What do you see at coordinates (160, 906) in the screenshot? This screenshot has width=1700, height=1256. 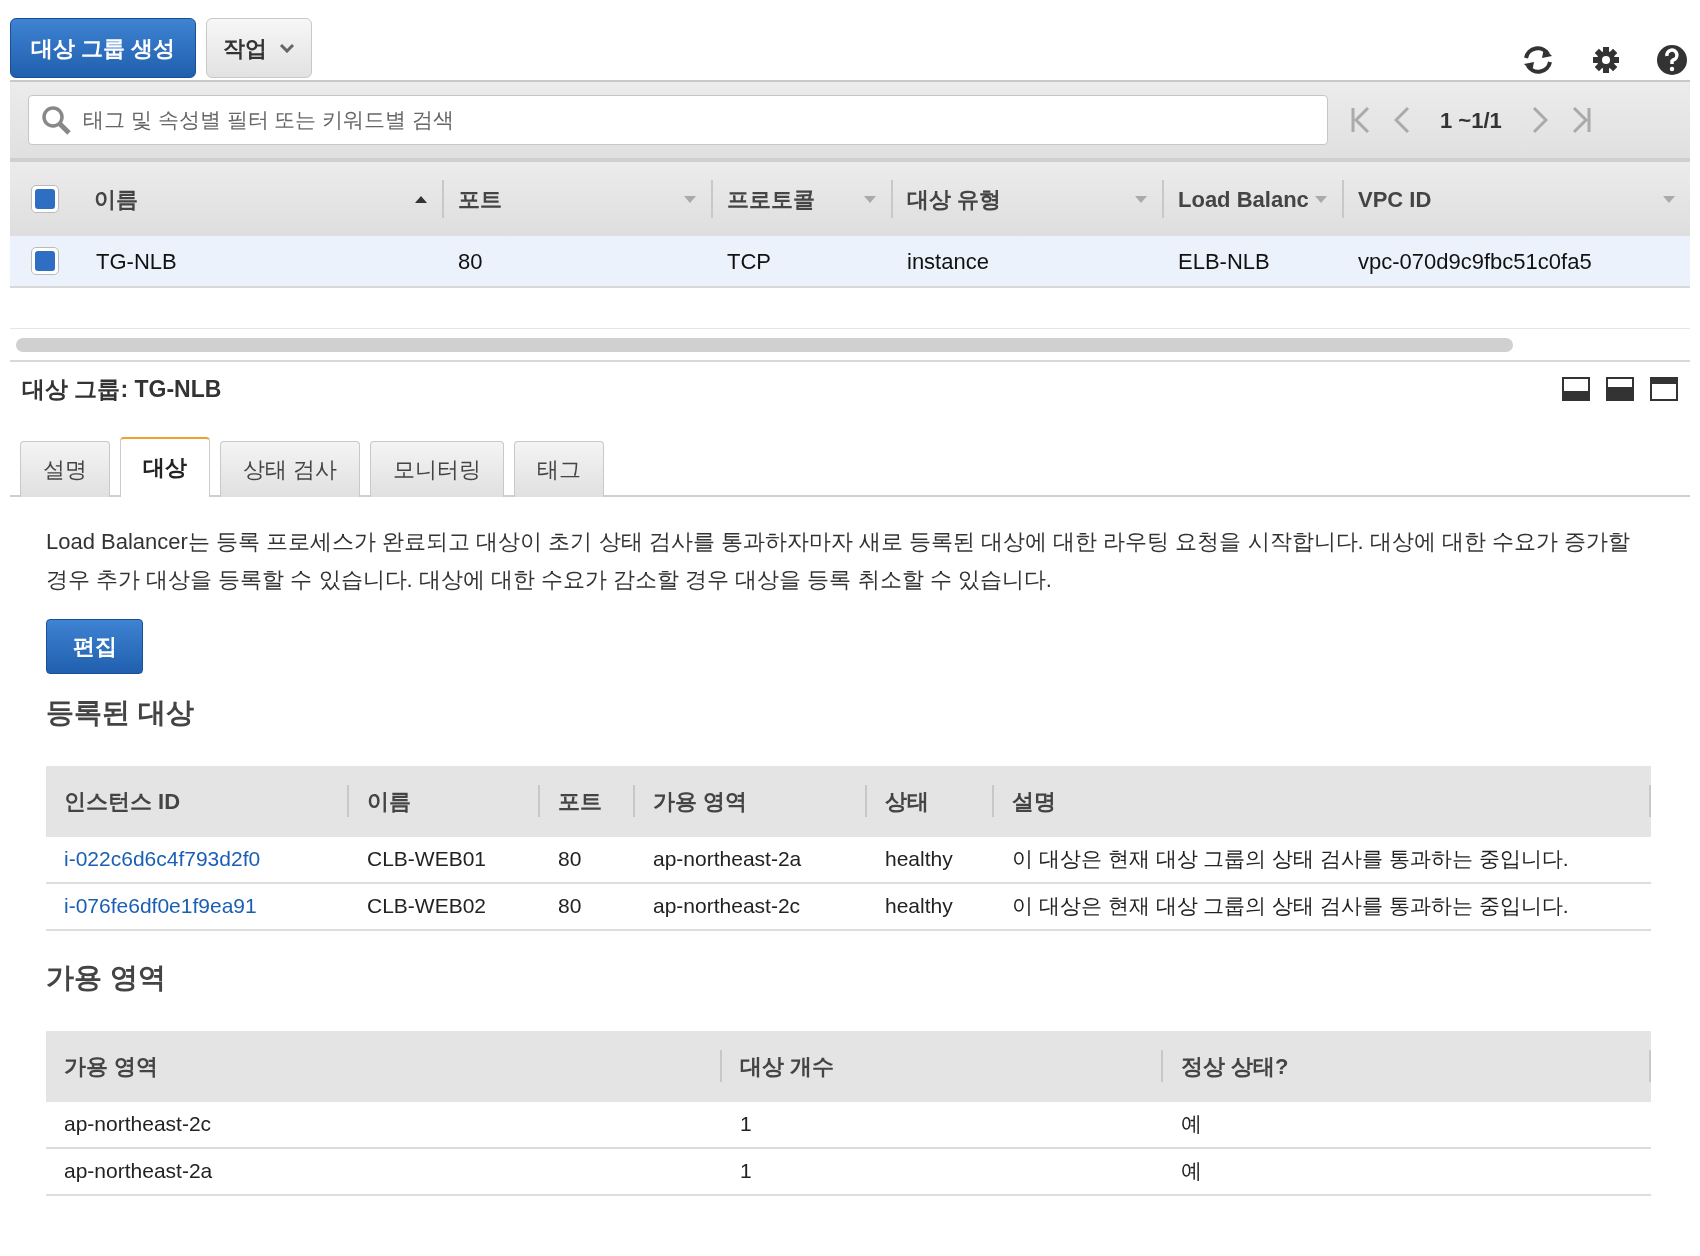 I see `instance-link: i-076fe6df0e1f9ea91` at bounding box center [160, 906].